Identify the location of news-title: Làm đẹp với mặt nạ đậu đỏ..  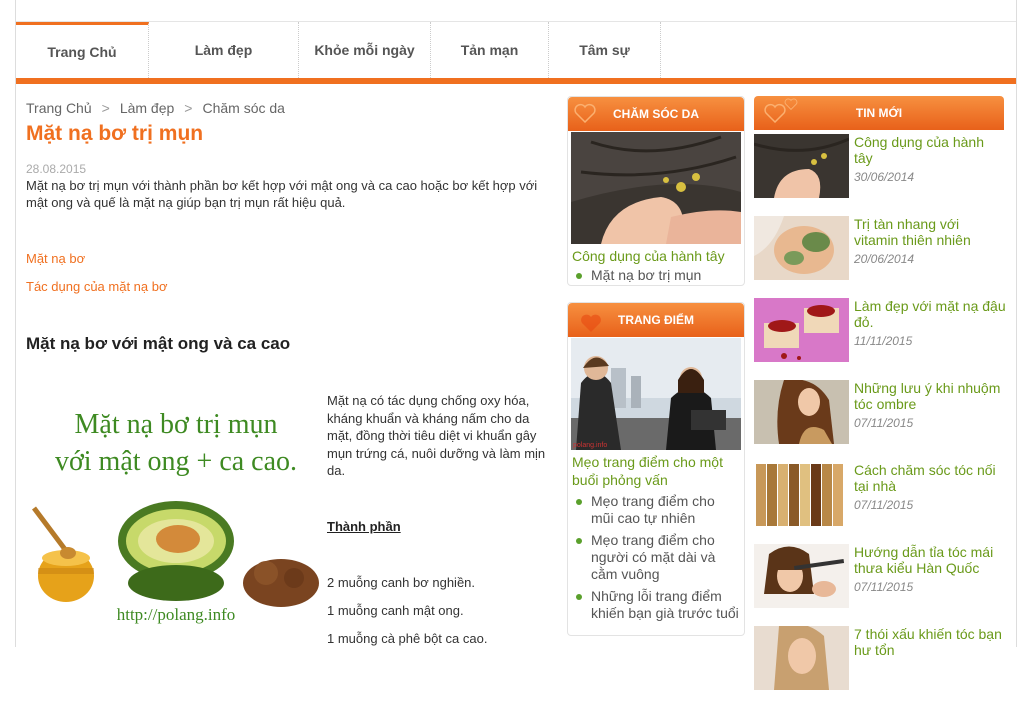
(930, 314).